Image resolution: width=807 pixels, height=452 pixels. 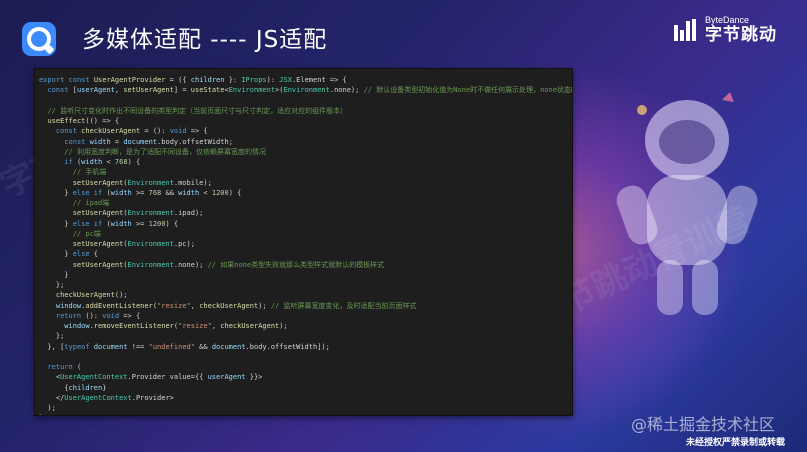 What do you see at coordinates (148, 141) in the screenshot?
I see `code-line: const width = document.body.offsetWidth;` at bounding box center [148, 141].